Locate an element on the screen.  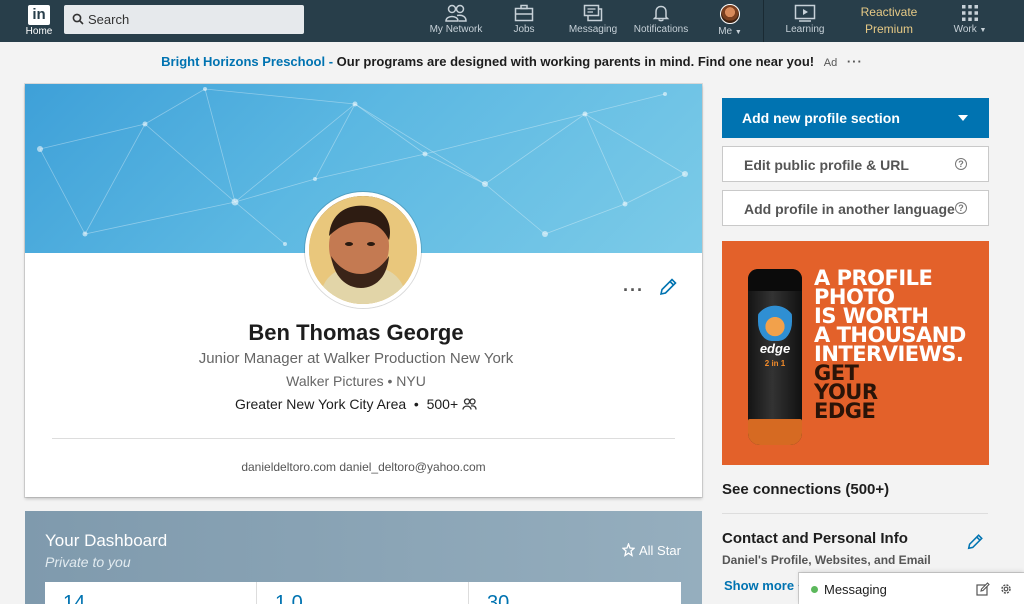
me-avatar is located at coordinates (730, 14).